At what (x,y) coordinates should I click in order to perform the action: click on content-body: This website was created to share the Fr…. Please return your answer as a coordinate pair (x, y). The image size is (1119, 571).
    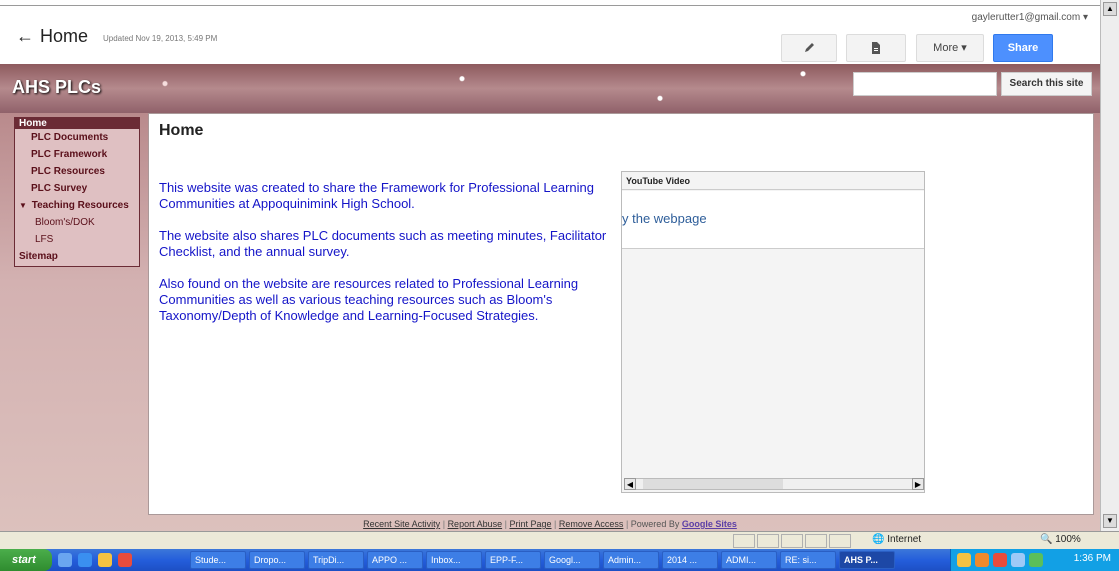
    Looking at the image, I should click on (388, 260).